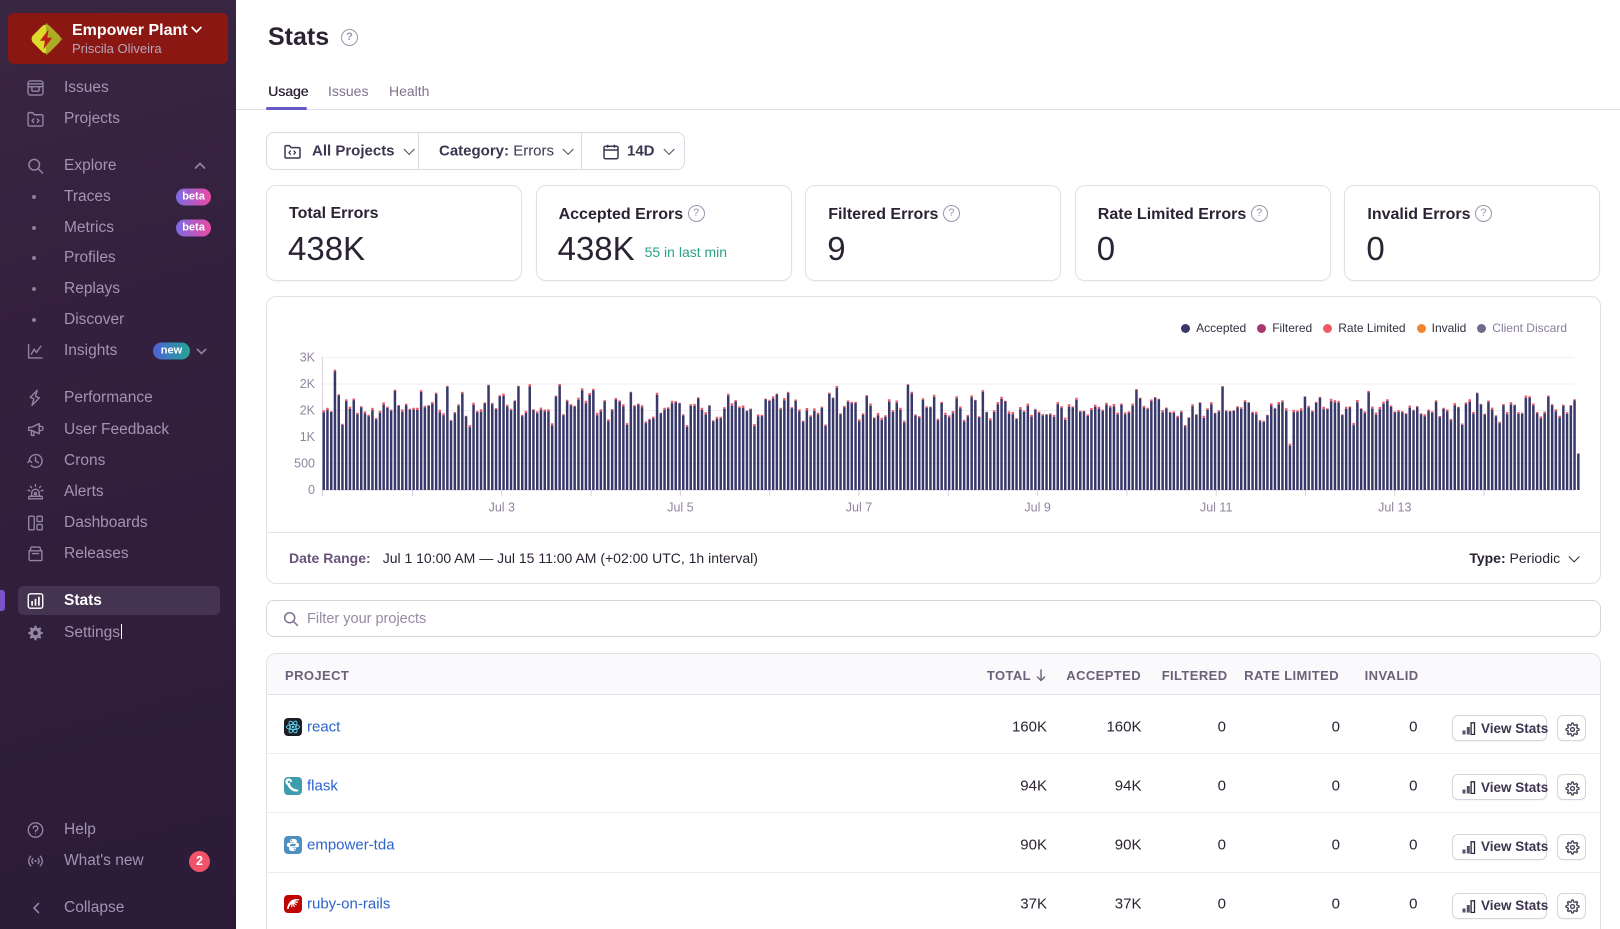 This screenshot has height=929, width=1620. Describe the element at coordinates (304, 464) in the screenshot. I see `svg-text: 500` at that location.